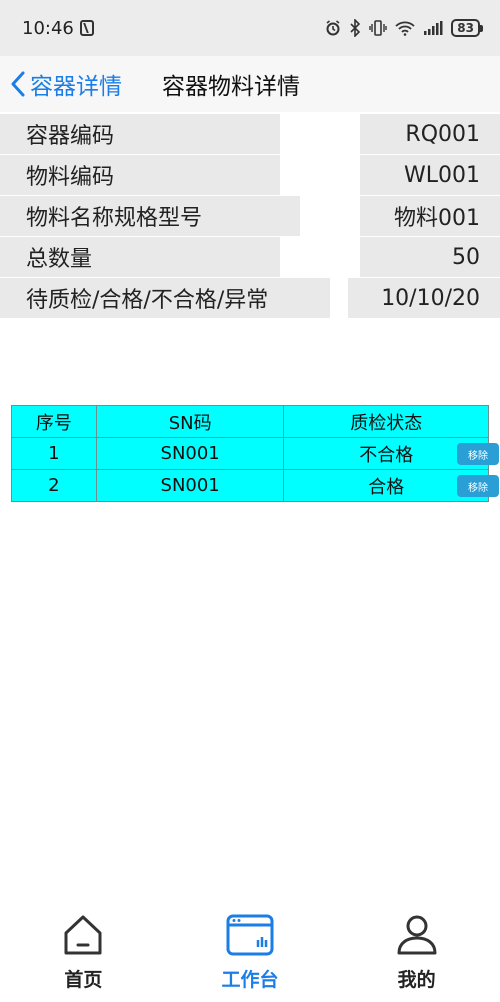 The image size is (500, 1002). Describe the element at coordinates (48, 28) in the screenshot. I see `status-time: 10:46` at that location.